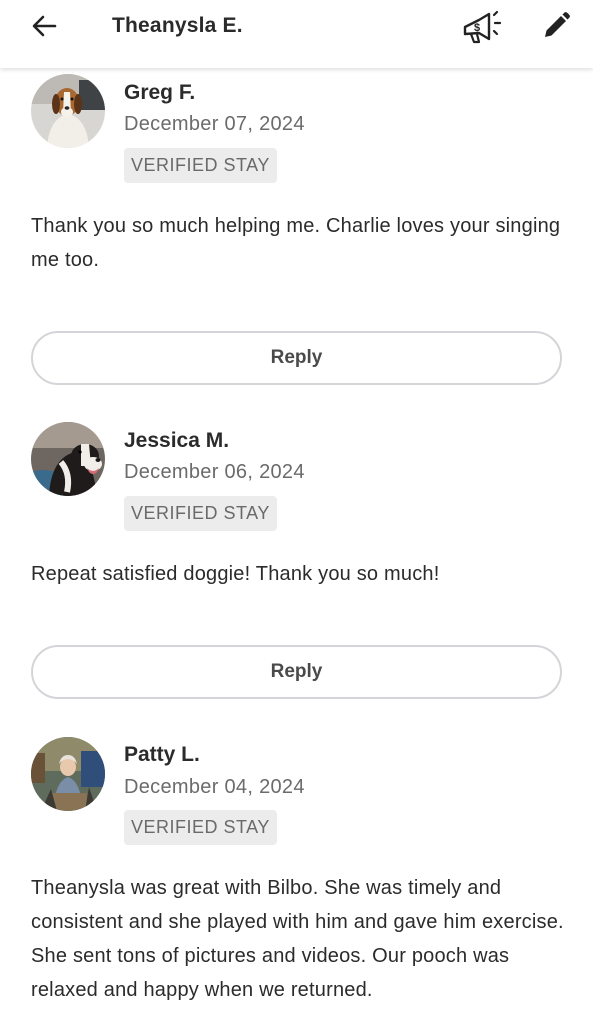 Image resolution: width=593 pixels, height=1024 pixels. Describe the element at coordinates (214, 124) in the screenshot. I see `review-date: December 07, 2024` at that location.